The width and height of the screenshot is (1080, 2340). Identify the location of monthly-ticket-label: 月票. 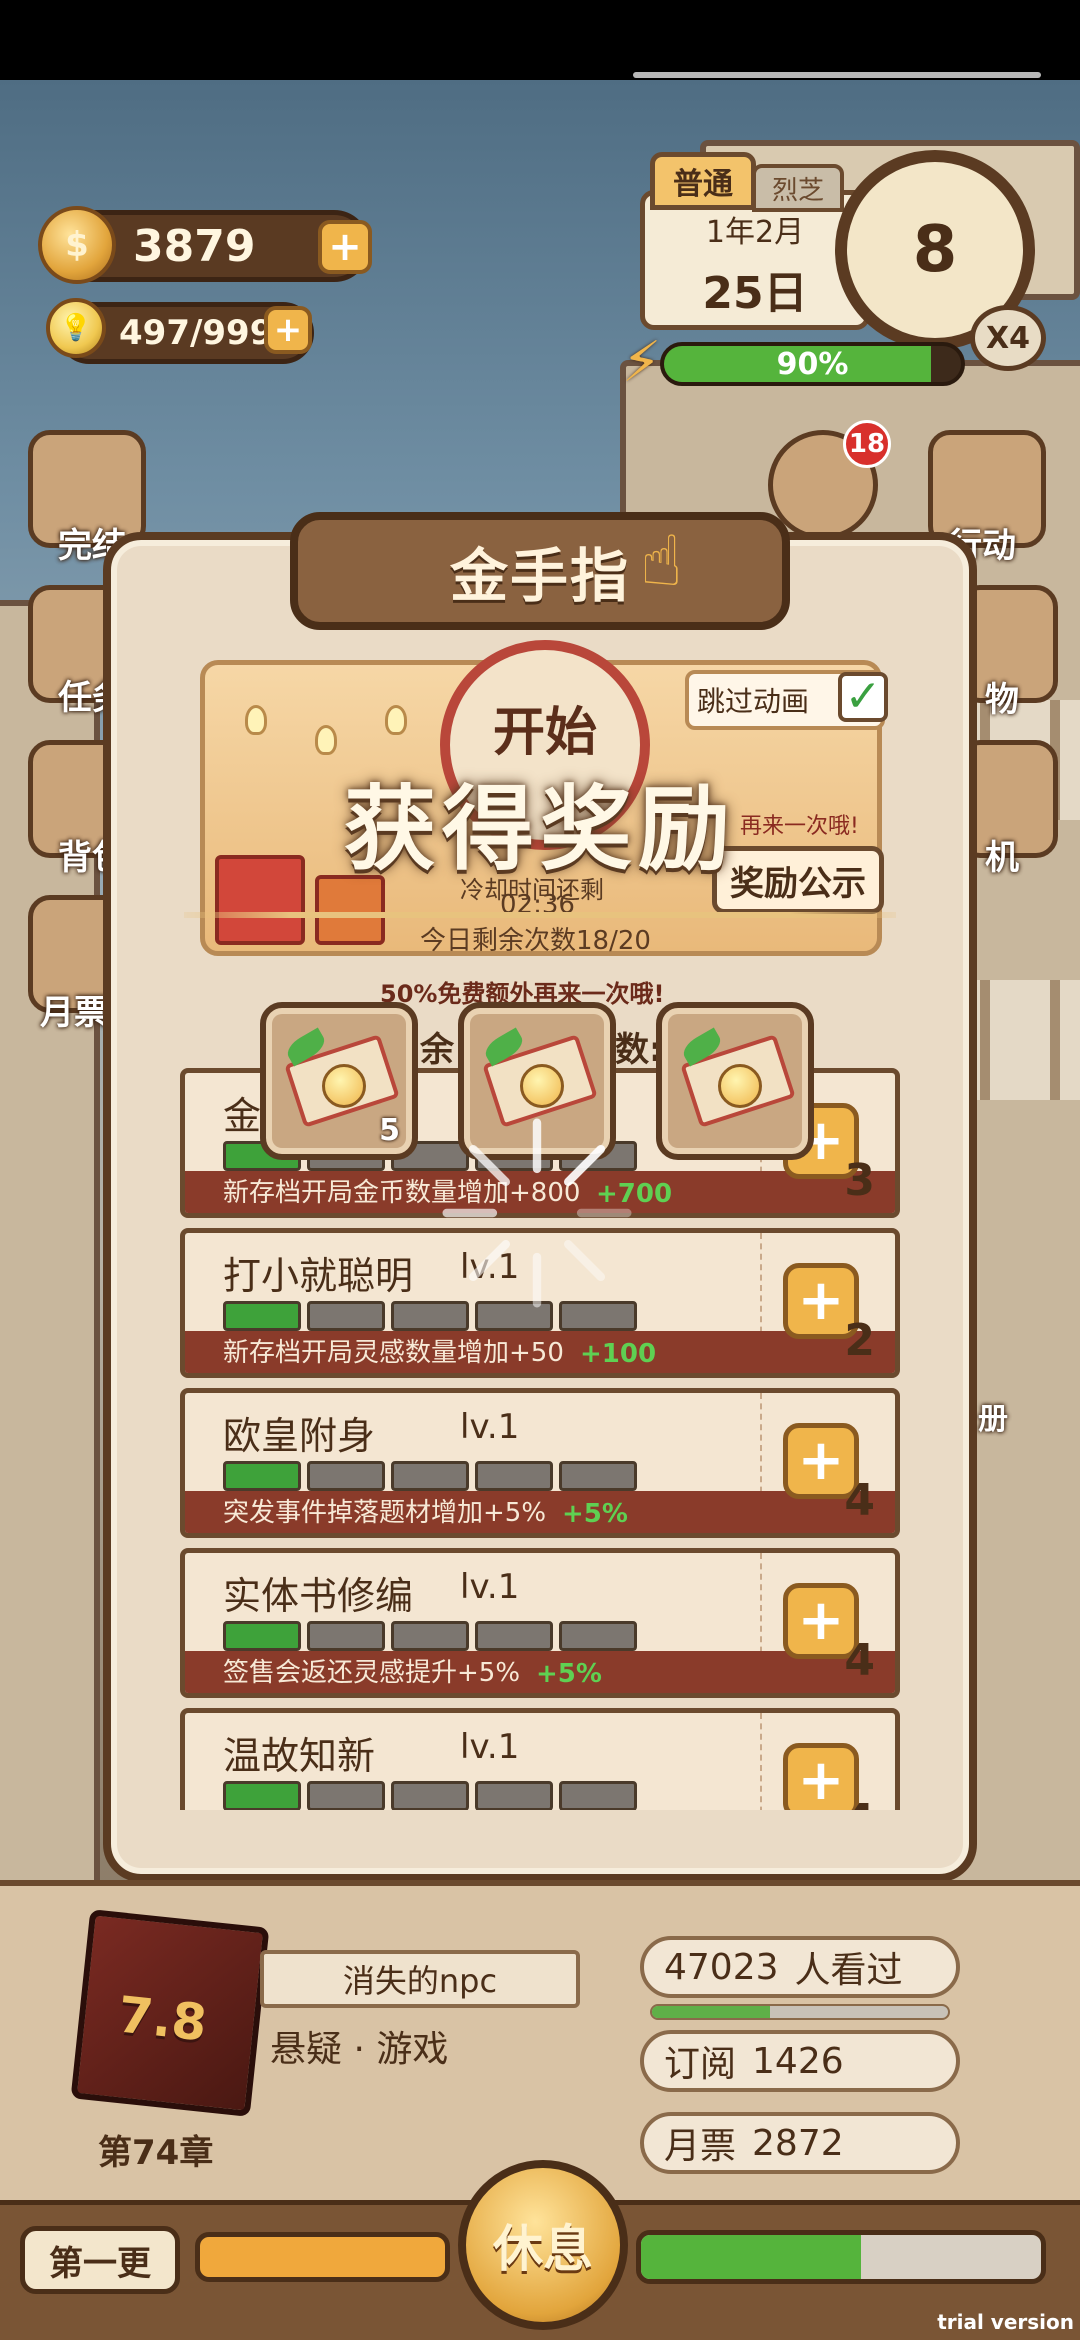
(700, 2146).